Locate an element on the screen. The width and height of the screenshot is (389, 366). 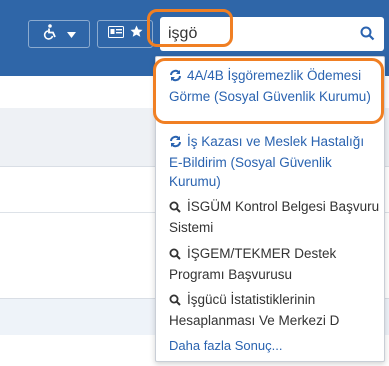
wheelchair-icon is located at coordinates (50, 34).